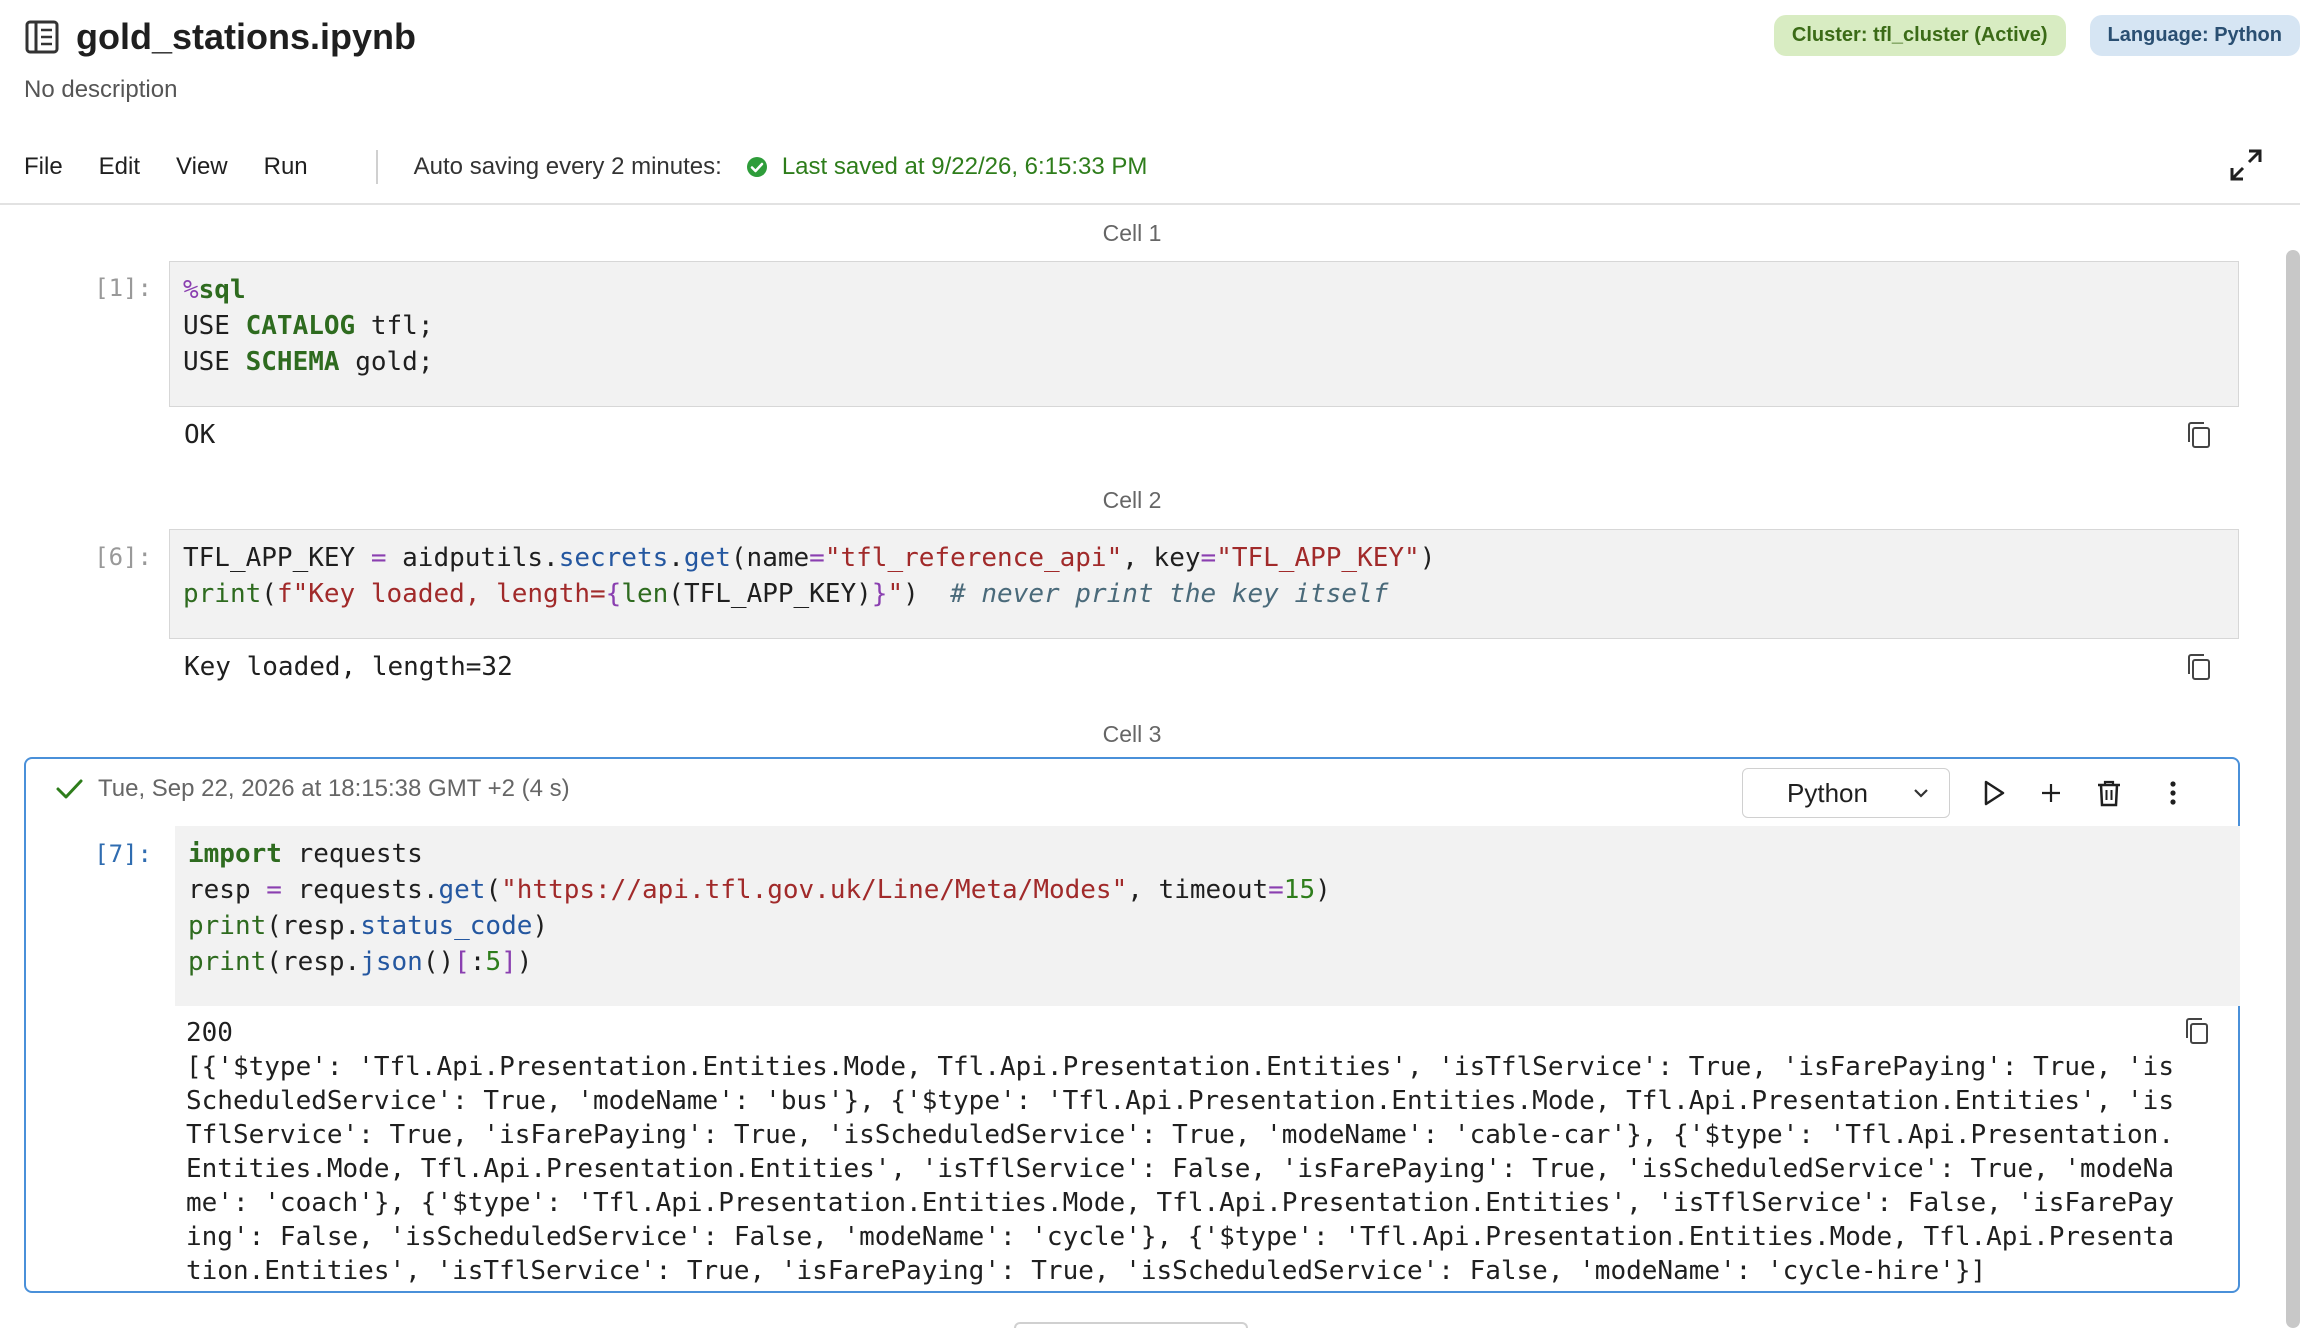 The width and height of the screenshot is (2300, 1328). I want to click on menu-edit: Edit, so click(119, 167).